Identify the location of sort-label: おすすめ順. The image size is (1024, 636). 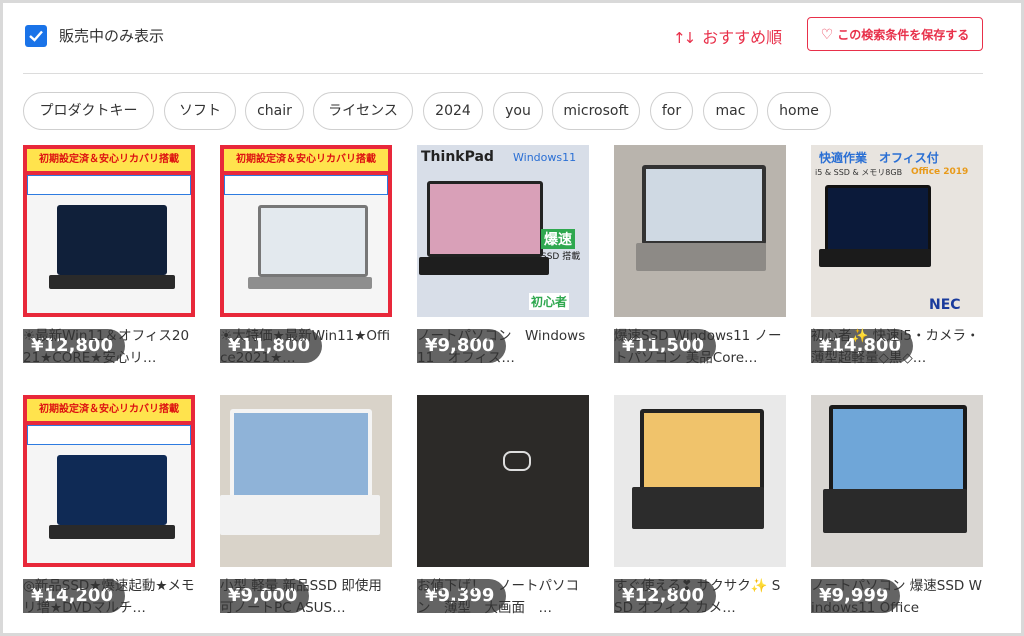
(742, 37).